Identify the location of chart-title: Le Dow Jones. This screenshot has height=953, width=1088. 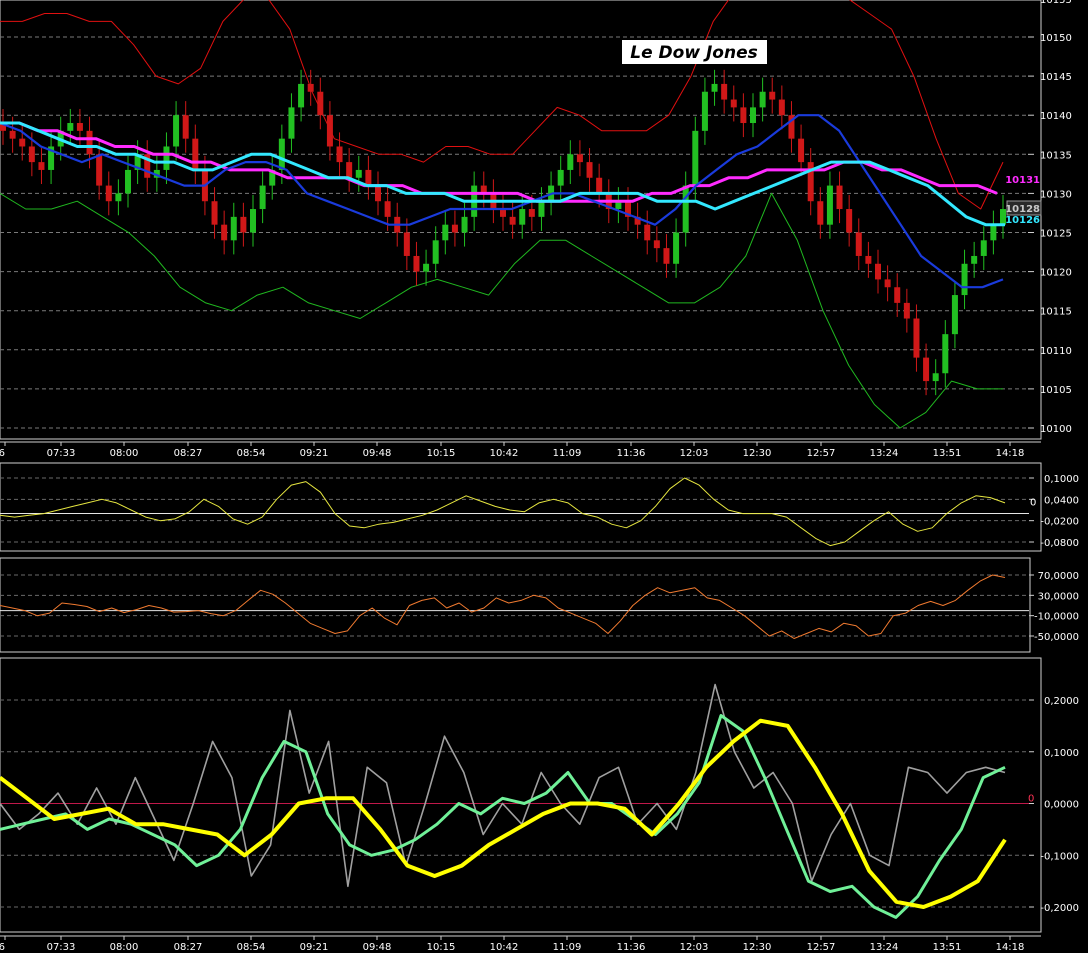
(693, 53).